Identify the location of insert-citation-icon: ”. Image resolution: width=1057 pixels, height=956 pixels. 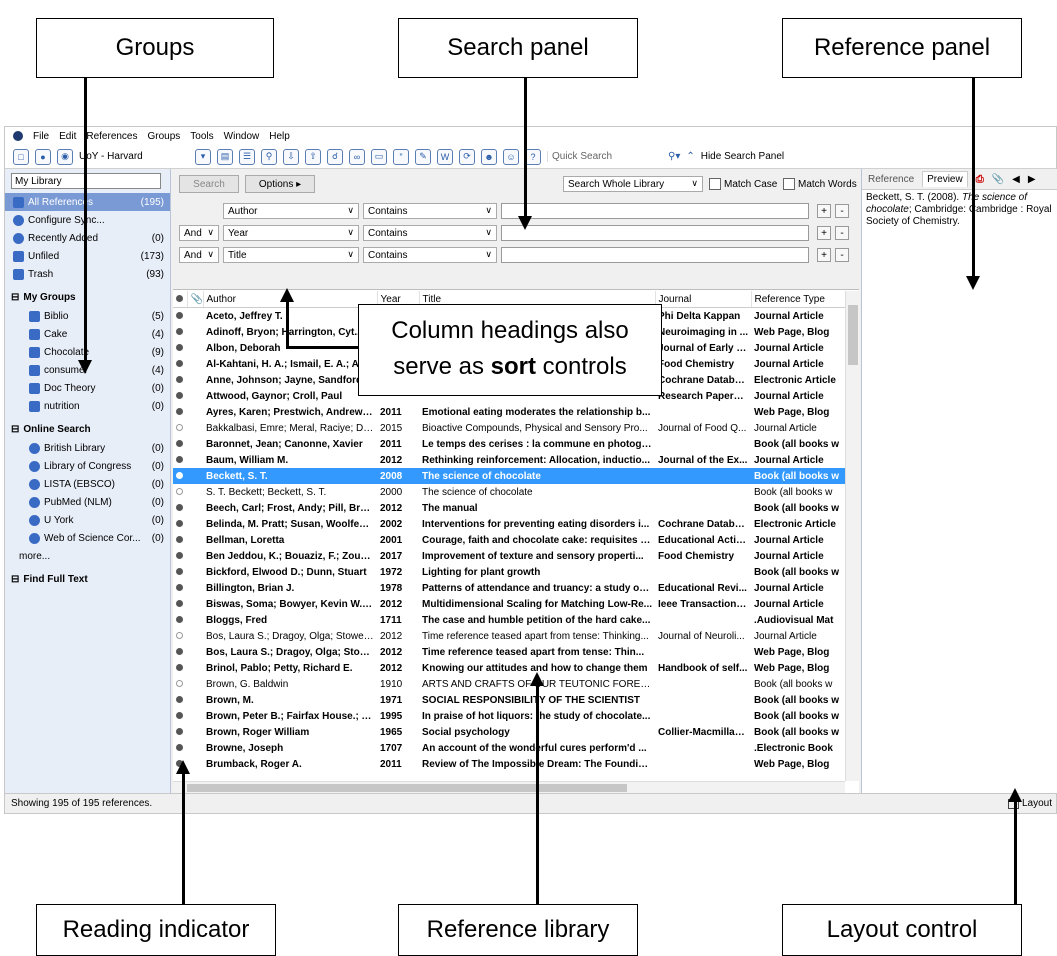
(401, 156).